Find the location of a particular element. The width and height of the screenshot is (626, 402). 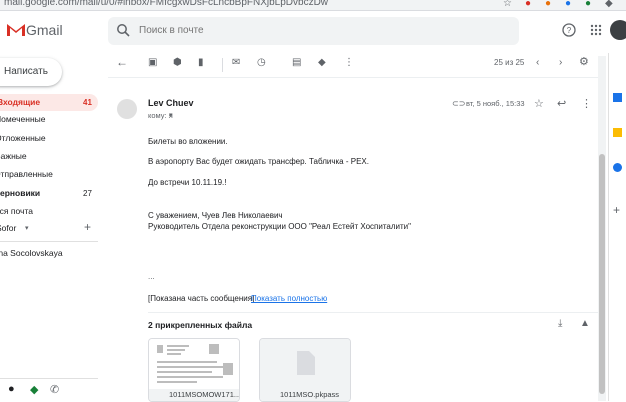

search-input is located at coordinates (289, 30).